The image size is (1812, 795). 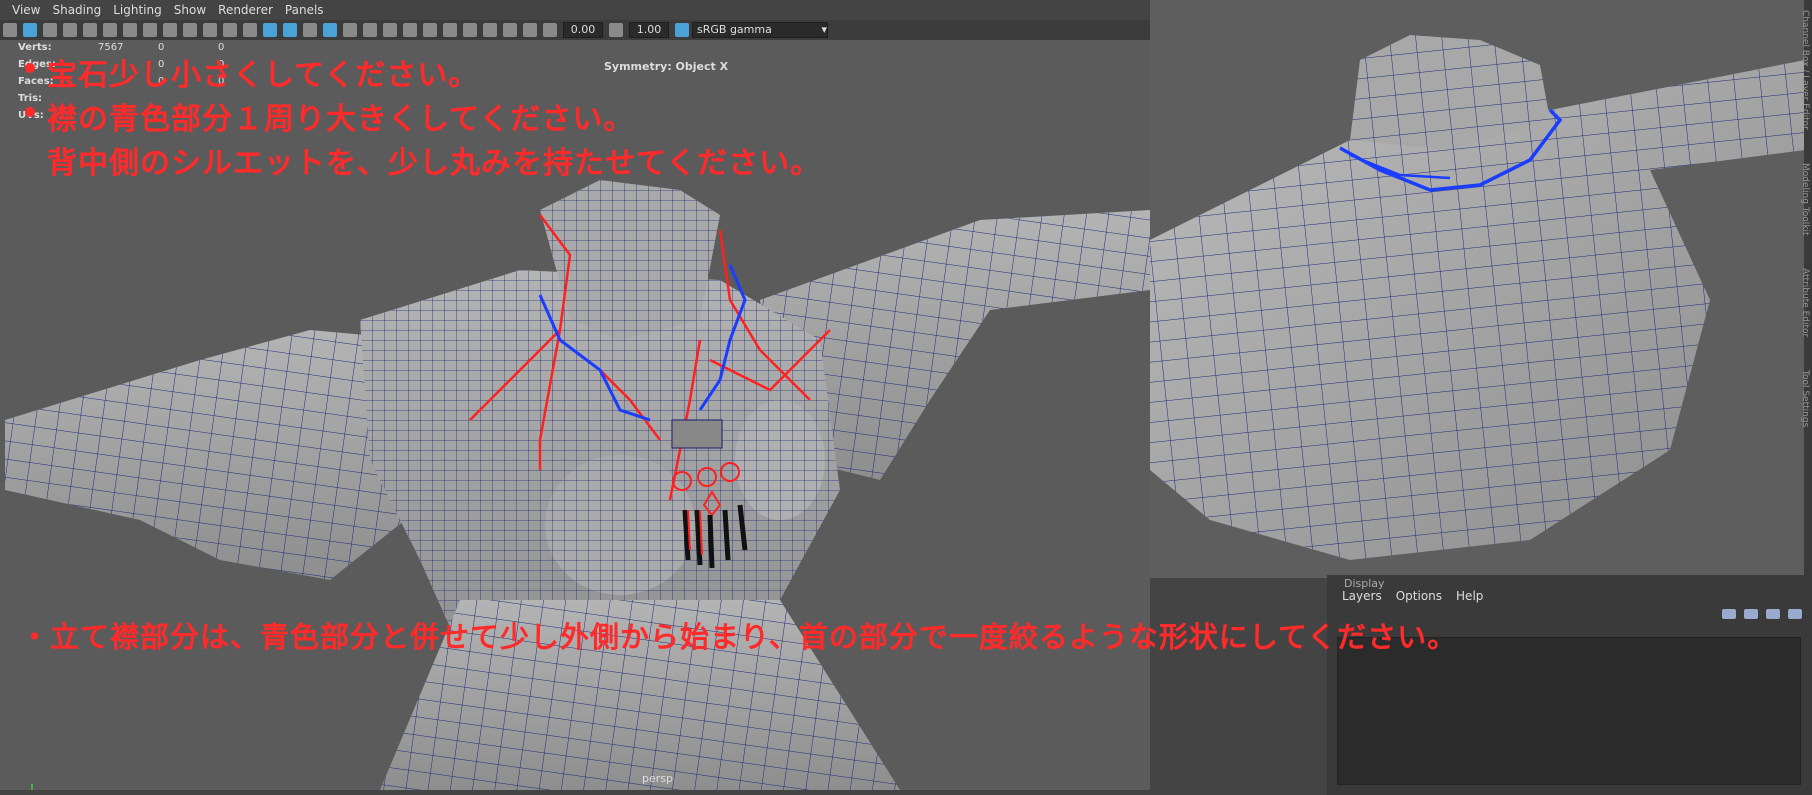 I want to click on tab-tool-settings: Tool Settings, so click(x=1805, y=398).